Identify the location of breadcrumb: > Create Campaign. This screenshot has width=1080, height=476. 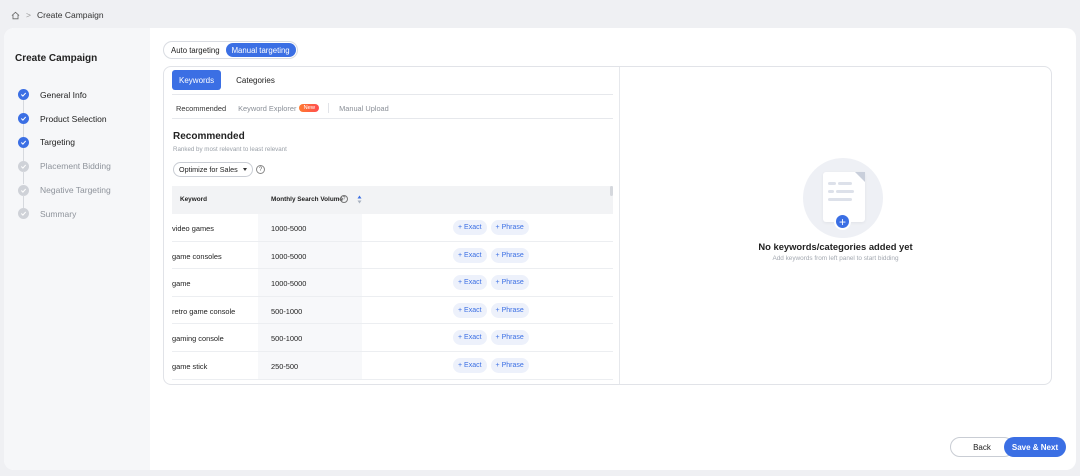
(57, 15).